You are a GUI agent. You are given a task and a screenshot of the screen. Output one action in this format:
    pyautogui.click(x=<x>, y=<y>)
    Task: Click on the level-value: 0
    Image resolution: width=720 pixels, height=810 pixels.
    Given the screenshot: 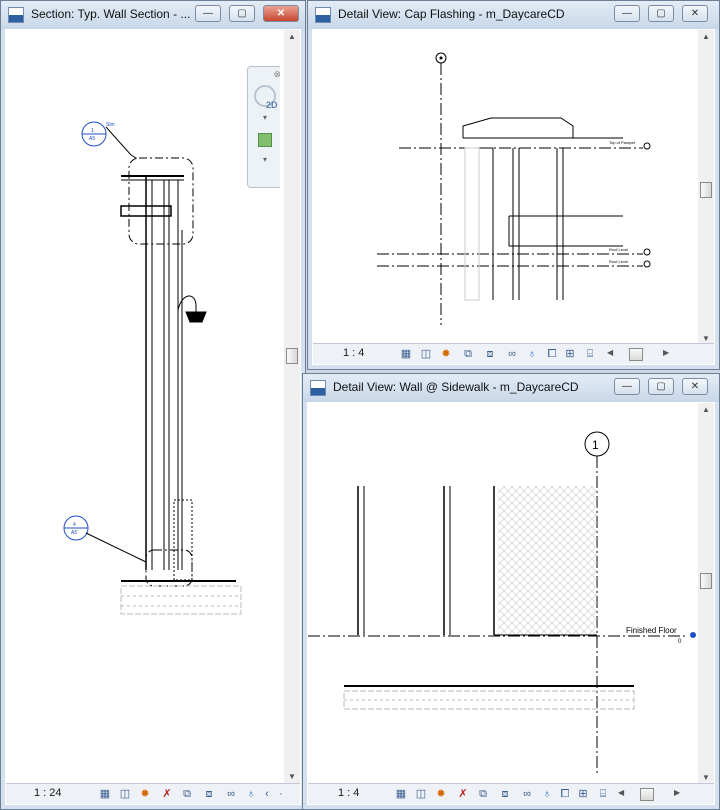 What is the action you would take?
    pyautogui.click(x=680, y=642)
    